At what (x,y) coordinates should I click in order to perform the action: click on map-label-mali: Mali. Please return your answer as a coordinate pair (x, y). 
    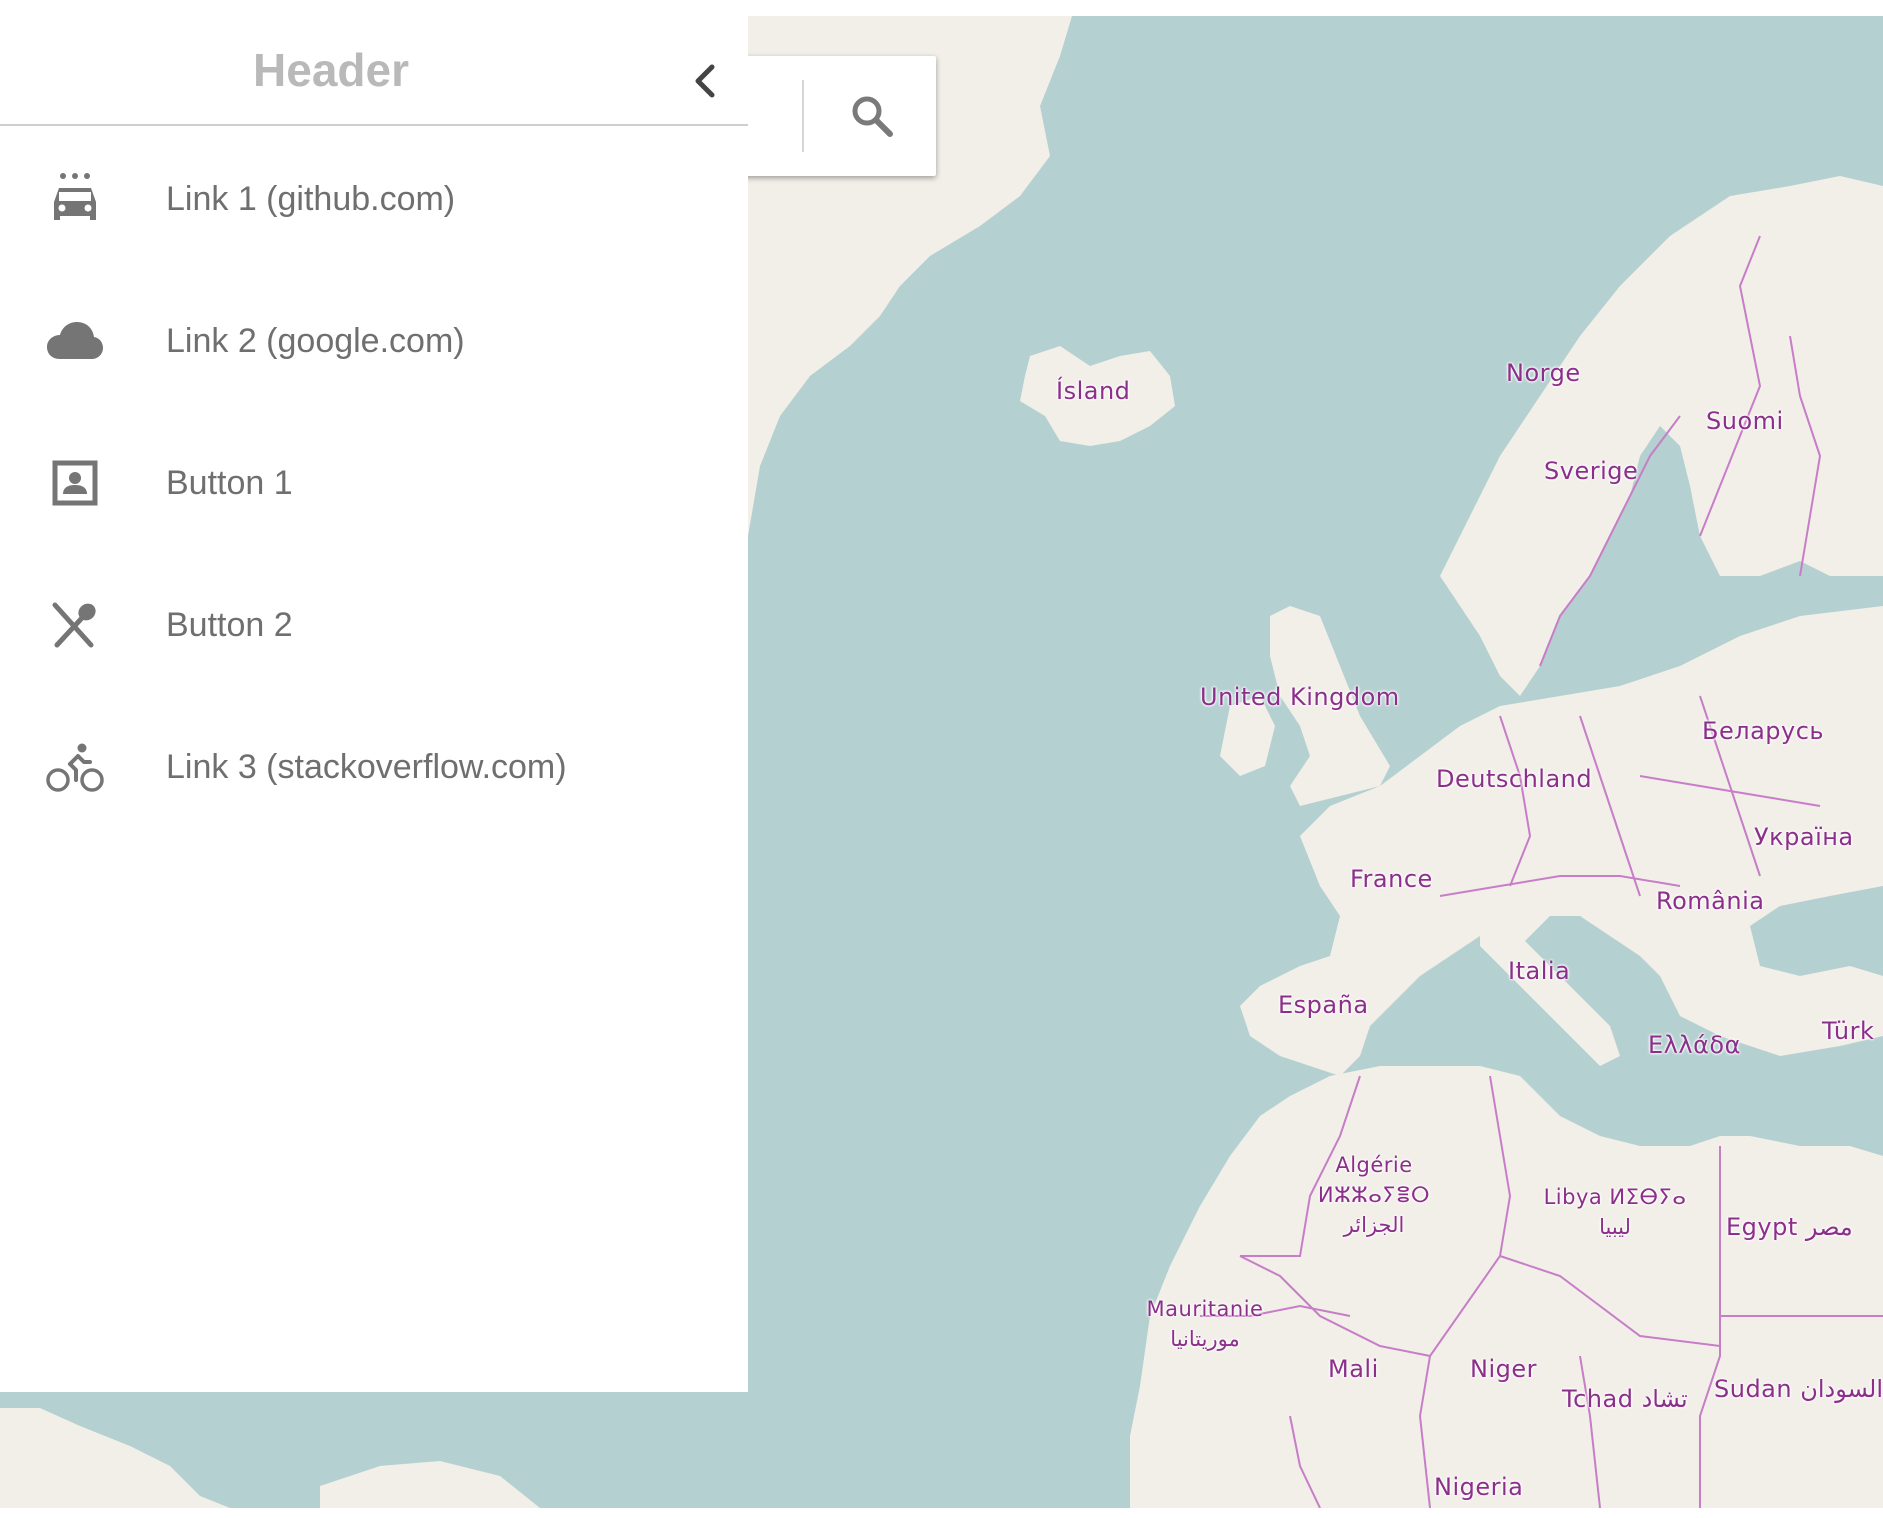
    Looking at the image, I should click on (1353, 1369).